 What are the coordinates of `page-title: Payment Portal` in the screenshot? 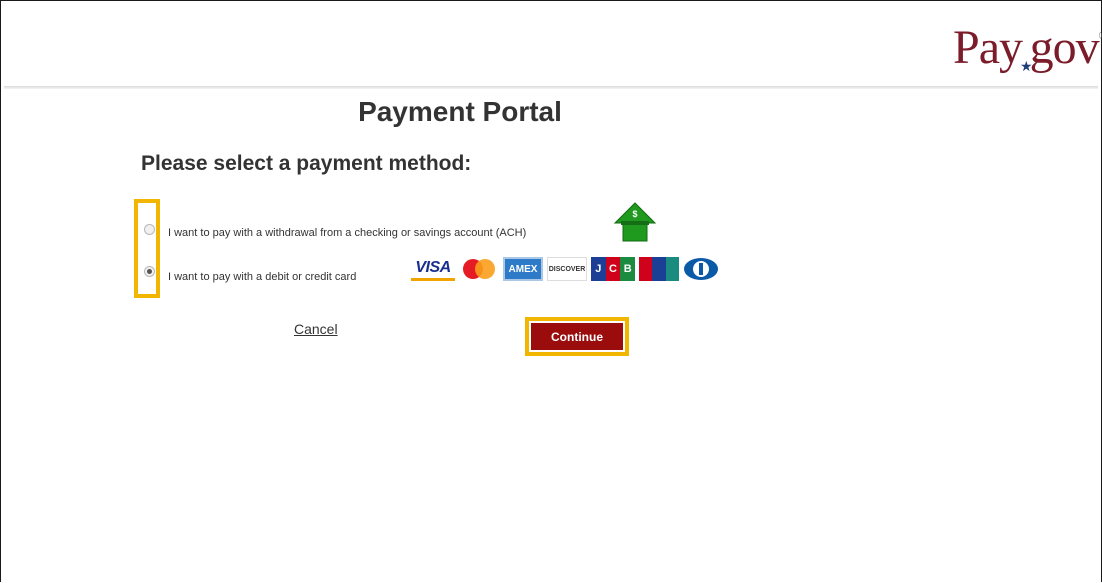 It's located at (460, 111).